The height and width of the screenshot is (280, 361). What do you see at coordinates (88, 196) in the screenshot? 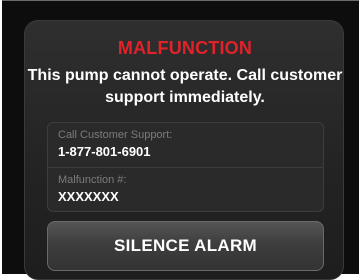
I see `malfunction-code: XXXXXXX` at bounding box center [88, 196].